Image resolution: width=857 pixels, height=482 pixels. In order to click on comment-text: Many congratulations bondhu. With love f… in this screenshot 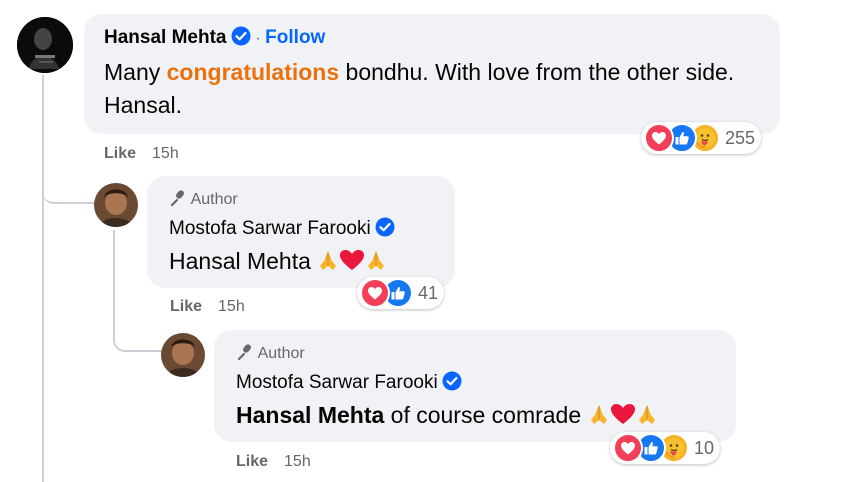, I will do `click(434, 89)`.